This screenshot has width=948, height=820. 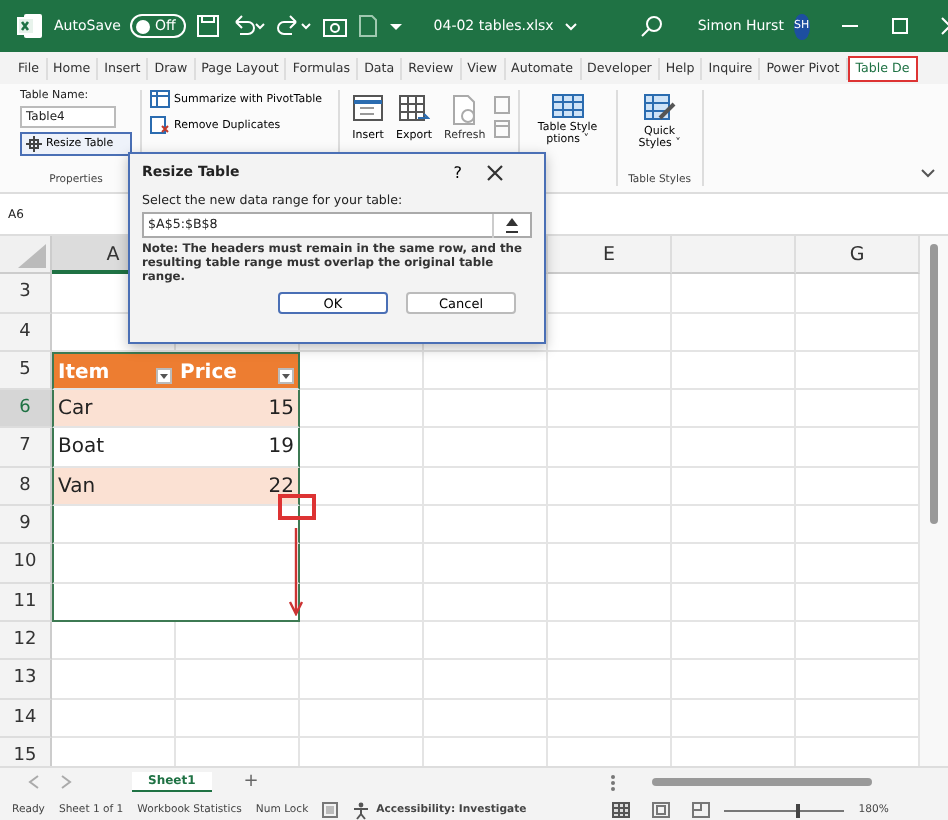 What do you see at coordinates (661, 810) in the screenshot?
I see `page-layout-icon` at bounding box center [661, 810].